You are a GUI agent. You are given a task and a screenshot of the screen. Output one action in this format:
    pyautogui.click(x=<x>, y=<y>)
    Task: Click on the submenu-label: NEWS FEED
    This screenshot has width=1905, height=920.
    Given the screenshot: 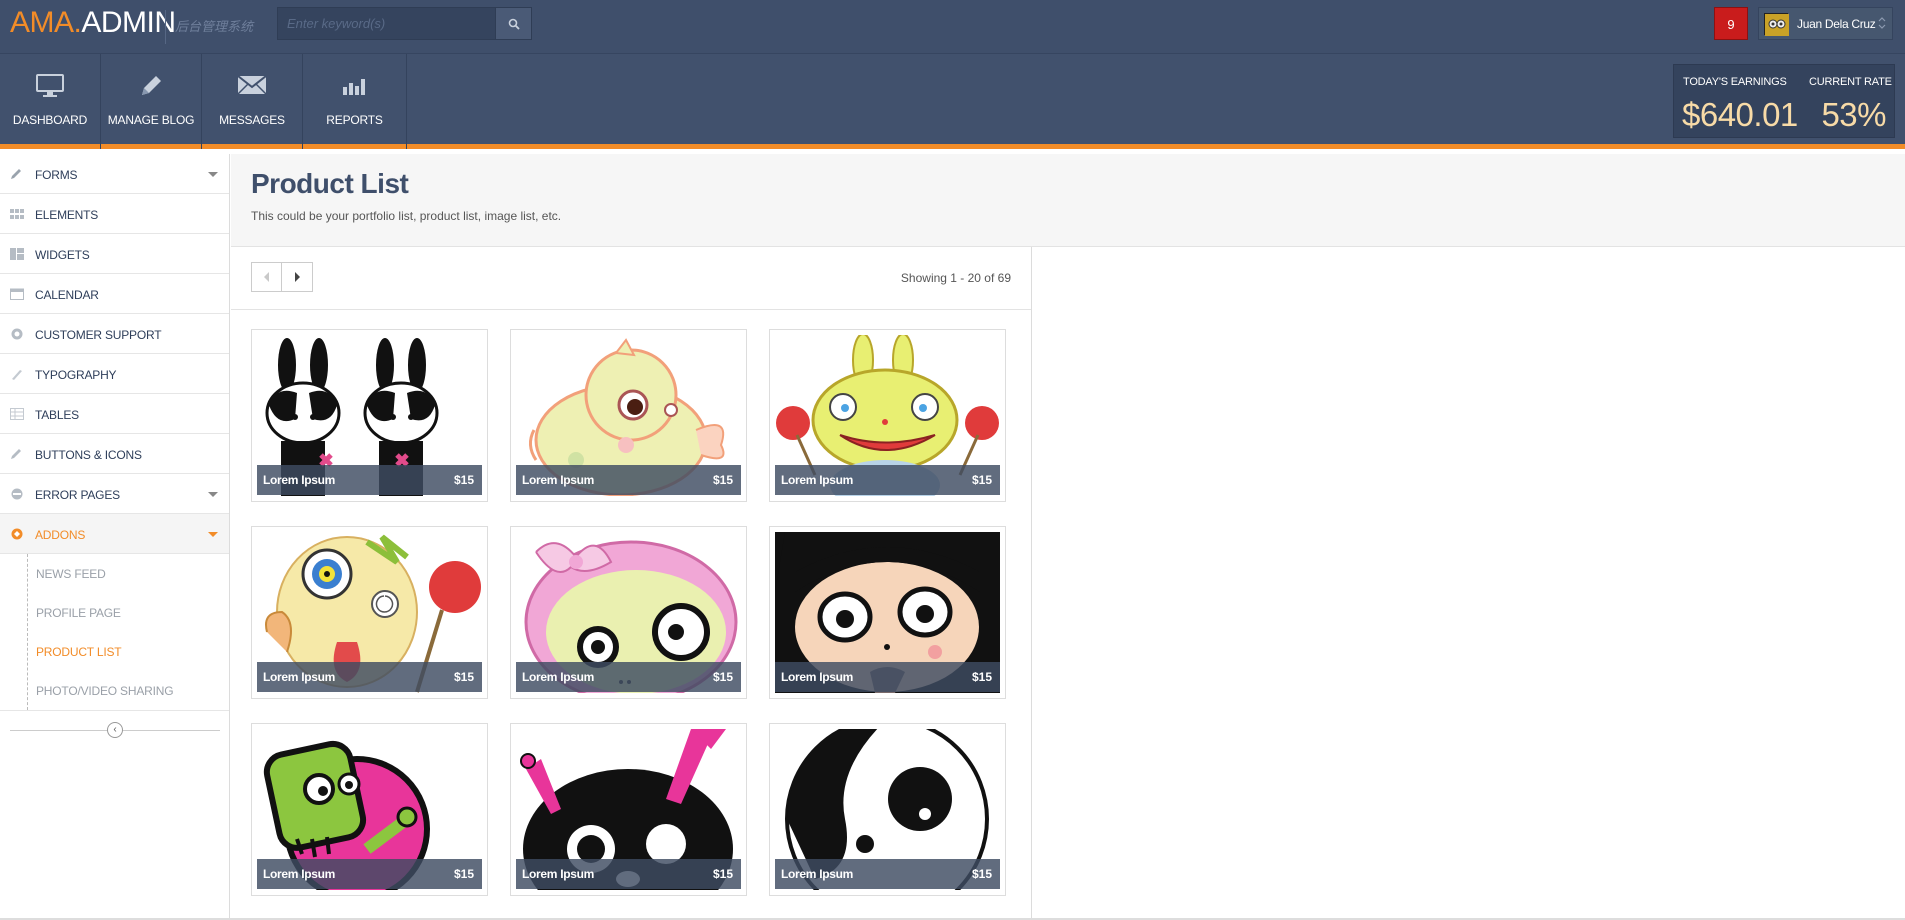 What is the action you would take?
    pyautogui.click(x=71, y=574)
    